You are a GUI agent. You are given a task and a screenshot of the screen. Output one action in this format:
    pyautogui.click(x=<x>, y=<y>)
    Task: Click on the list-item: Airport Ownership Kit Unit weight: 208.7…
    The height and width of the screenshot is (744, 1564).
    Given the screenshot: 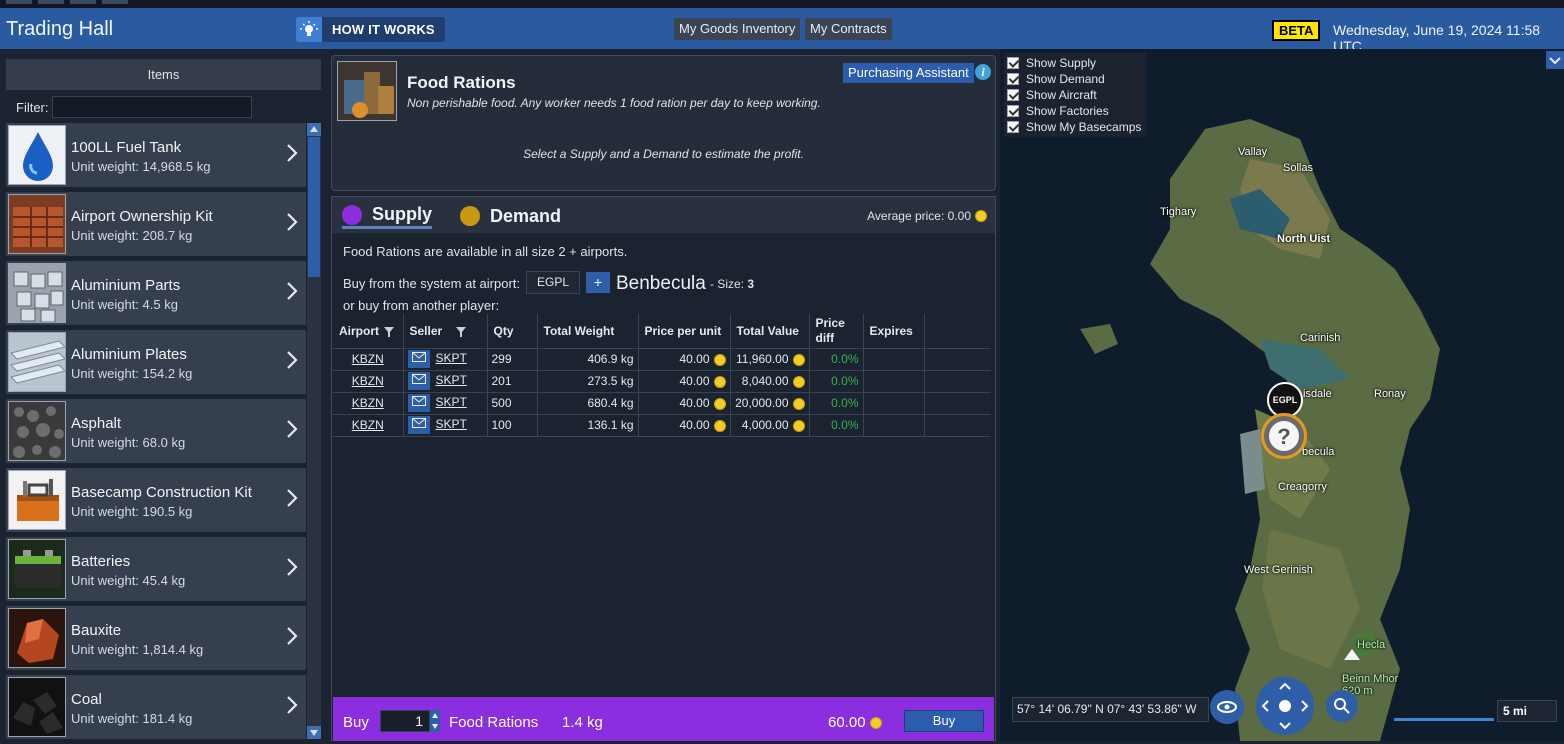 What is the action you would take?
    pyautogui.click(x=156, y=224)
    